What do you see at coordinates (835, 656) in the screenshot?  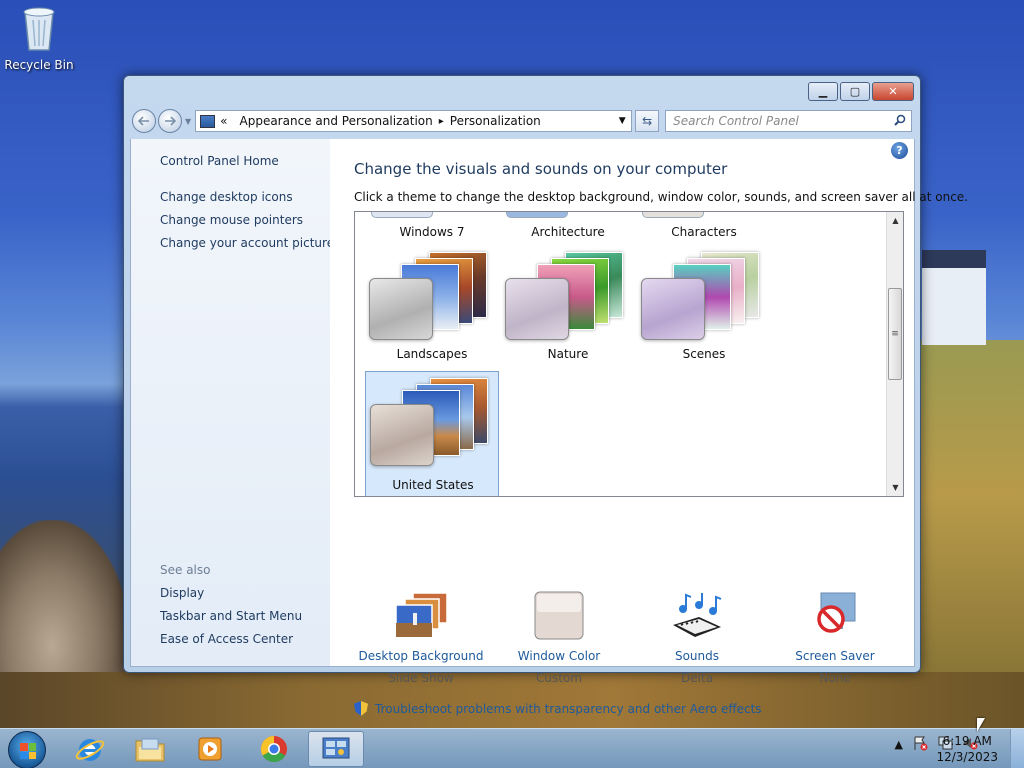 I see `screen-saver-label: Screen Saver` at bounding box center [835, 656].